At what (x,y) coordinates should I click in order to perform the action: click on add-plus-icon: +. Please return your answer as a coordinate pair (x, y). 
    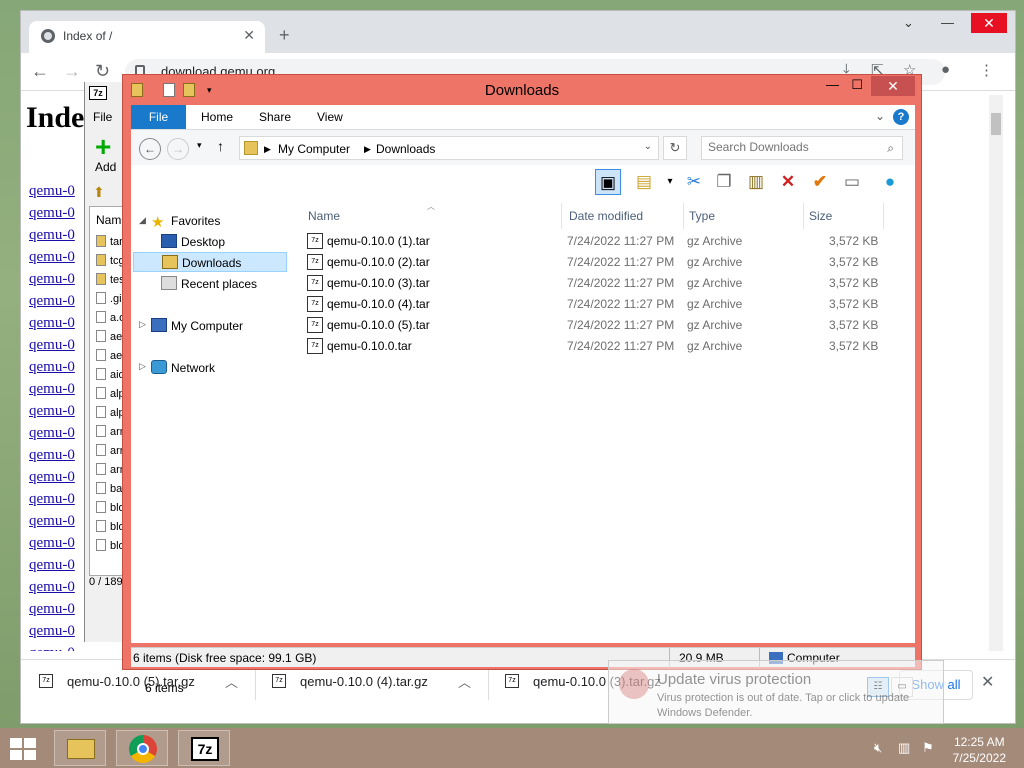
    Looking at the image, I should click on (107, 147).